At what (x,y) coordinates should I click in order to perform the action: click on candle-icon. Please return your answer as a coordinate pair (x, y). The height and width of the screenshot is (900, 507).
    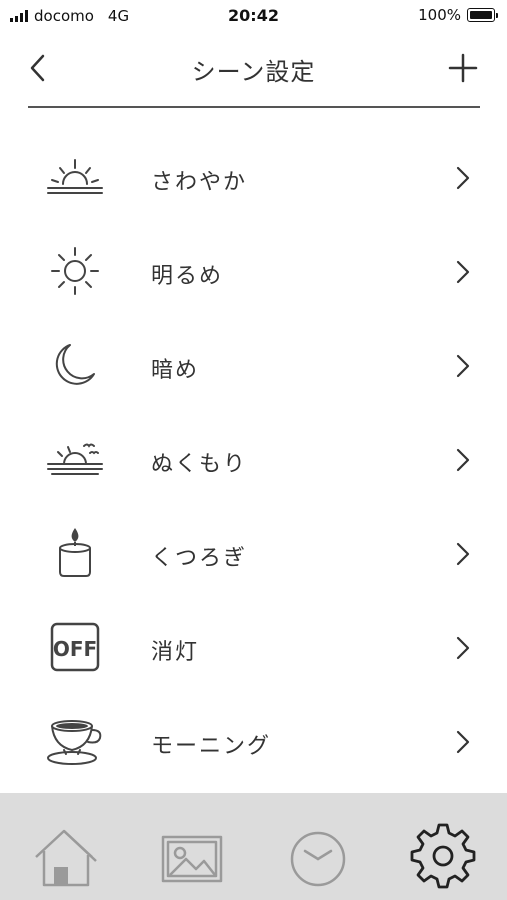
    Looking at the image, I should click on (75, 552).